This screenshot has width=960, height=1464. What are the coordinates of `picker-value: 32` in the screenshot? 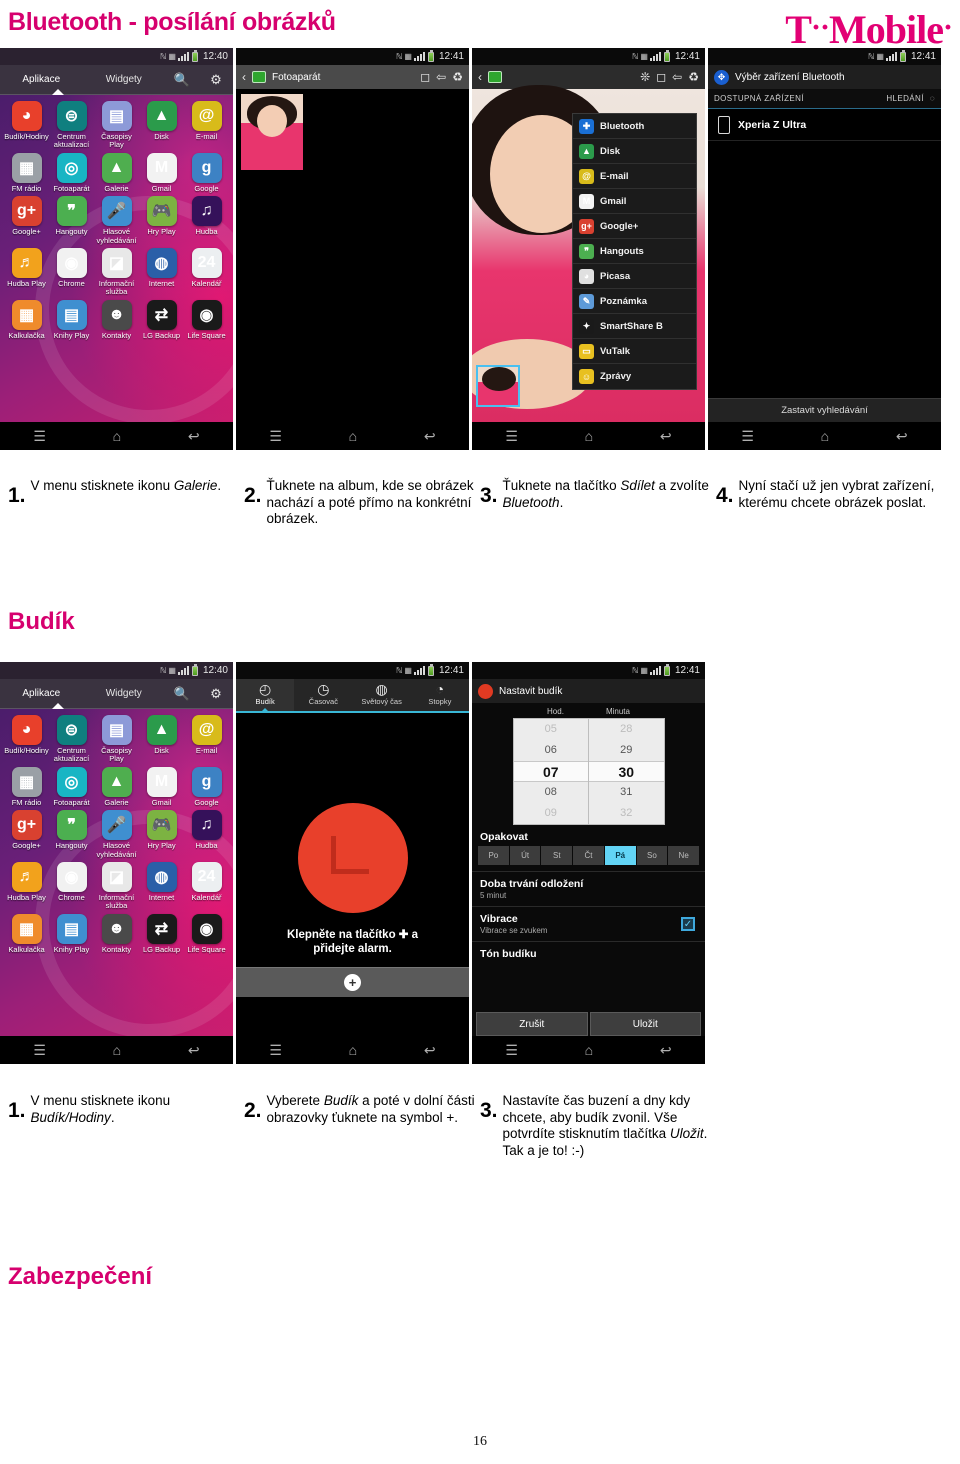 It's located at (626, 813).